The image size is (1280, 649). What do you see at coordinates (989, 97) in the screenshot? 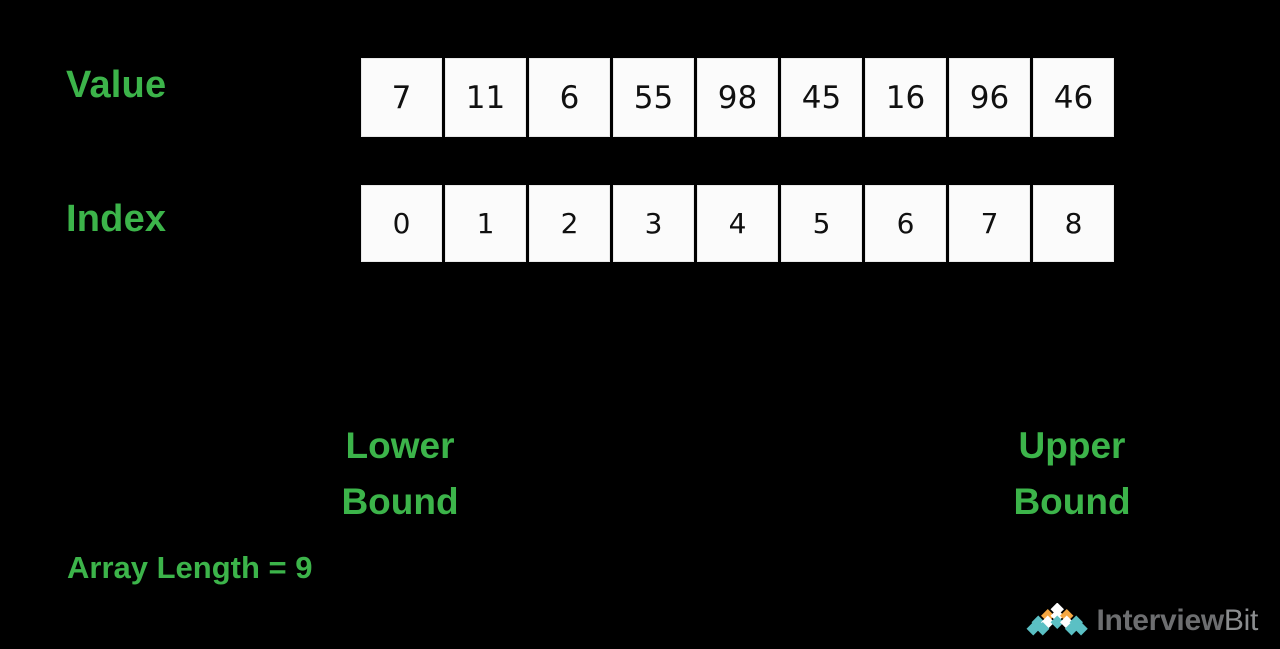
I see `array-cell: 96` at bounding box center [989, 97].